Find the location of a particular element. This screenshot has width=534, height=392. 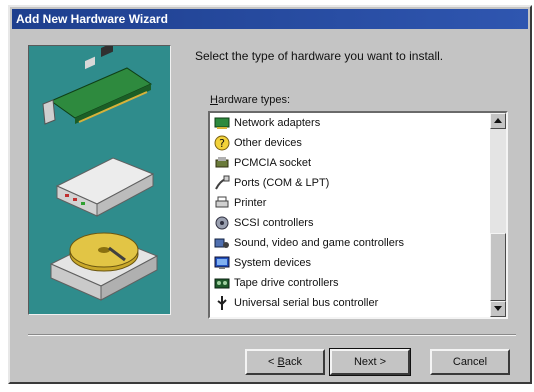

back-rest: ack is located at coordinates (293, 362).